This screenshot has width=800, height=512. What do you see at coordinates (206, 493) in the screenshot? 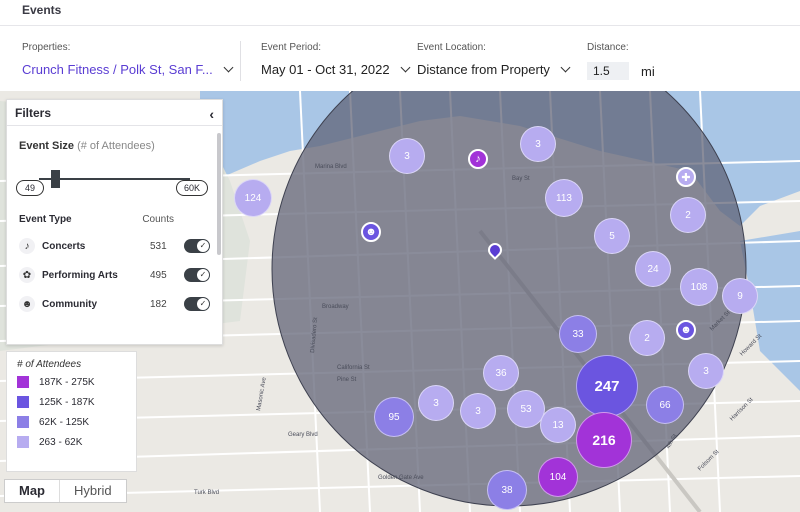
I see `street-label: Turk Blvd` at bounding box center [206, 493].